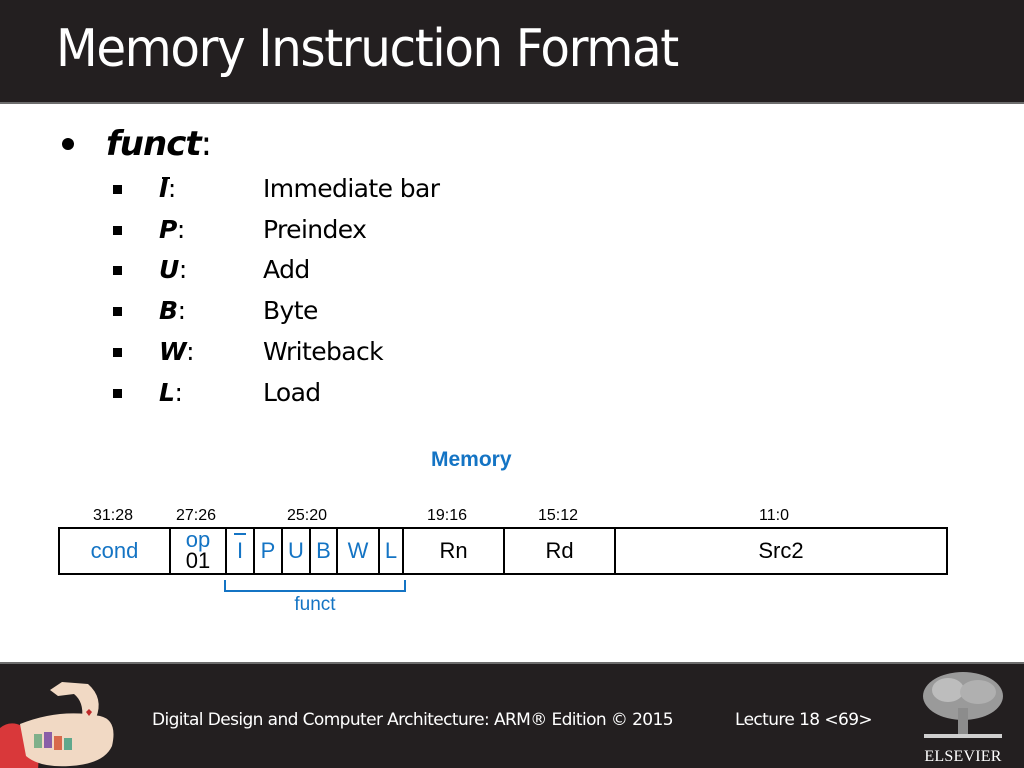 This screenshot has height=768, width=1024. What do you see at coordinates (240, 548) in the screenshot?
I see `field-i-overbar-label: I` at bounding box center [240, 548].